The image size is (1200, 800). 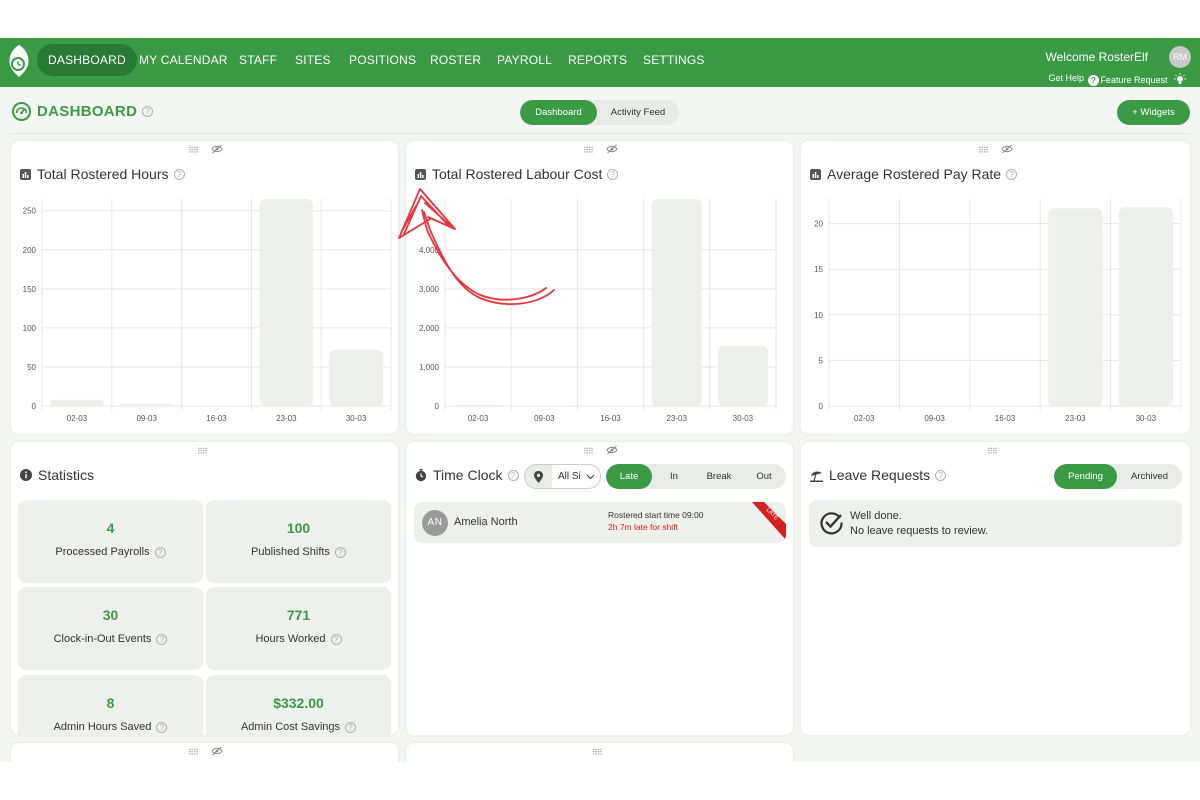 I want to click on y-tick-label: 200, so click(x=30, y=250).